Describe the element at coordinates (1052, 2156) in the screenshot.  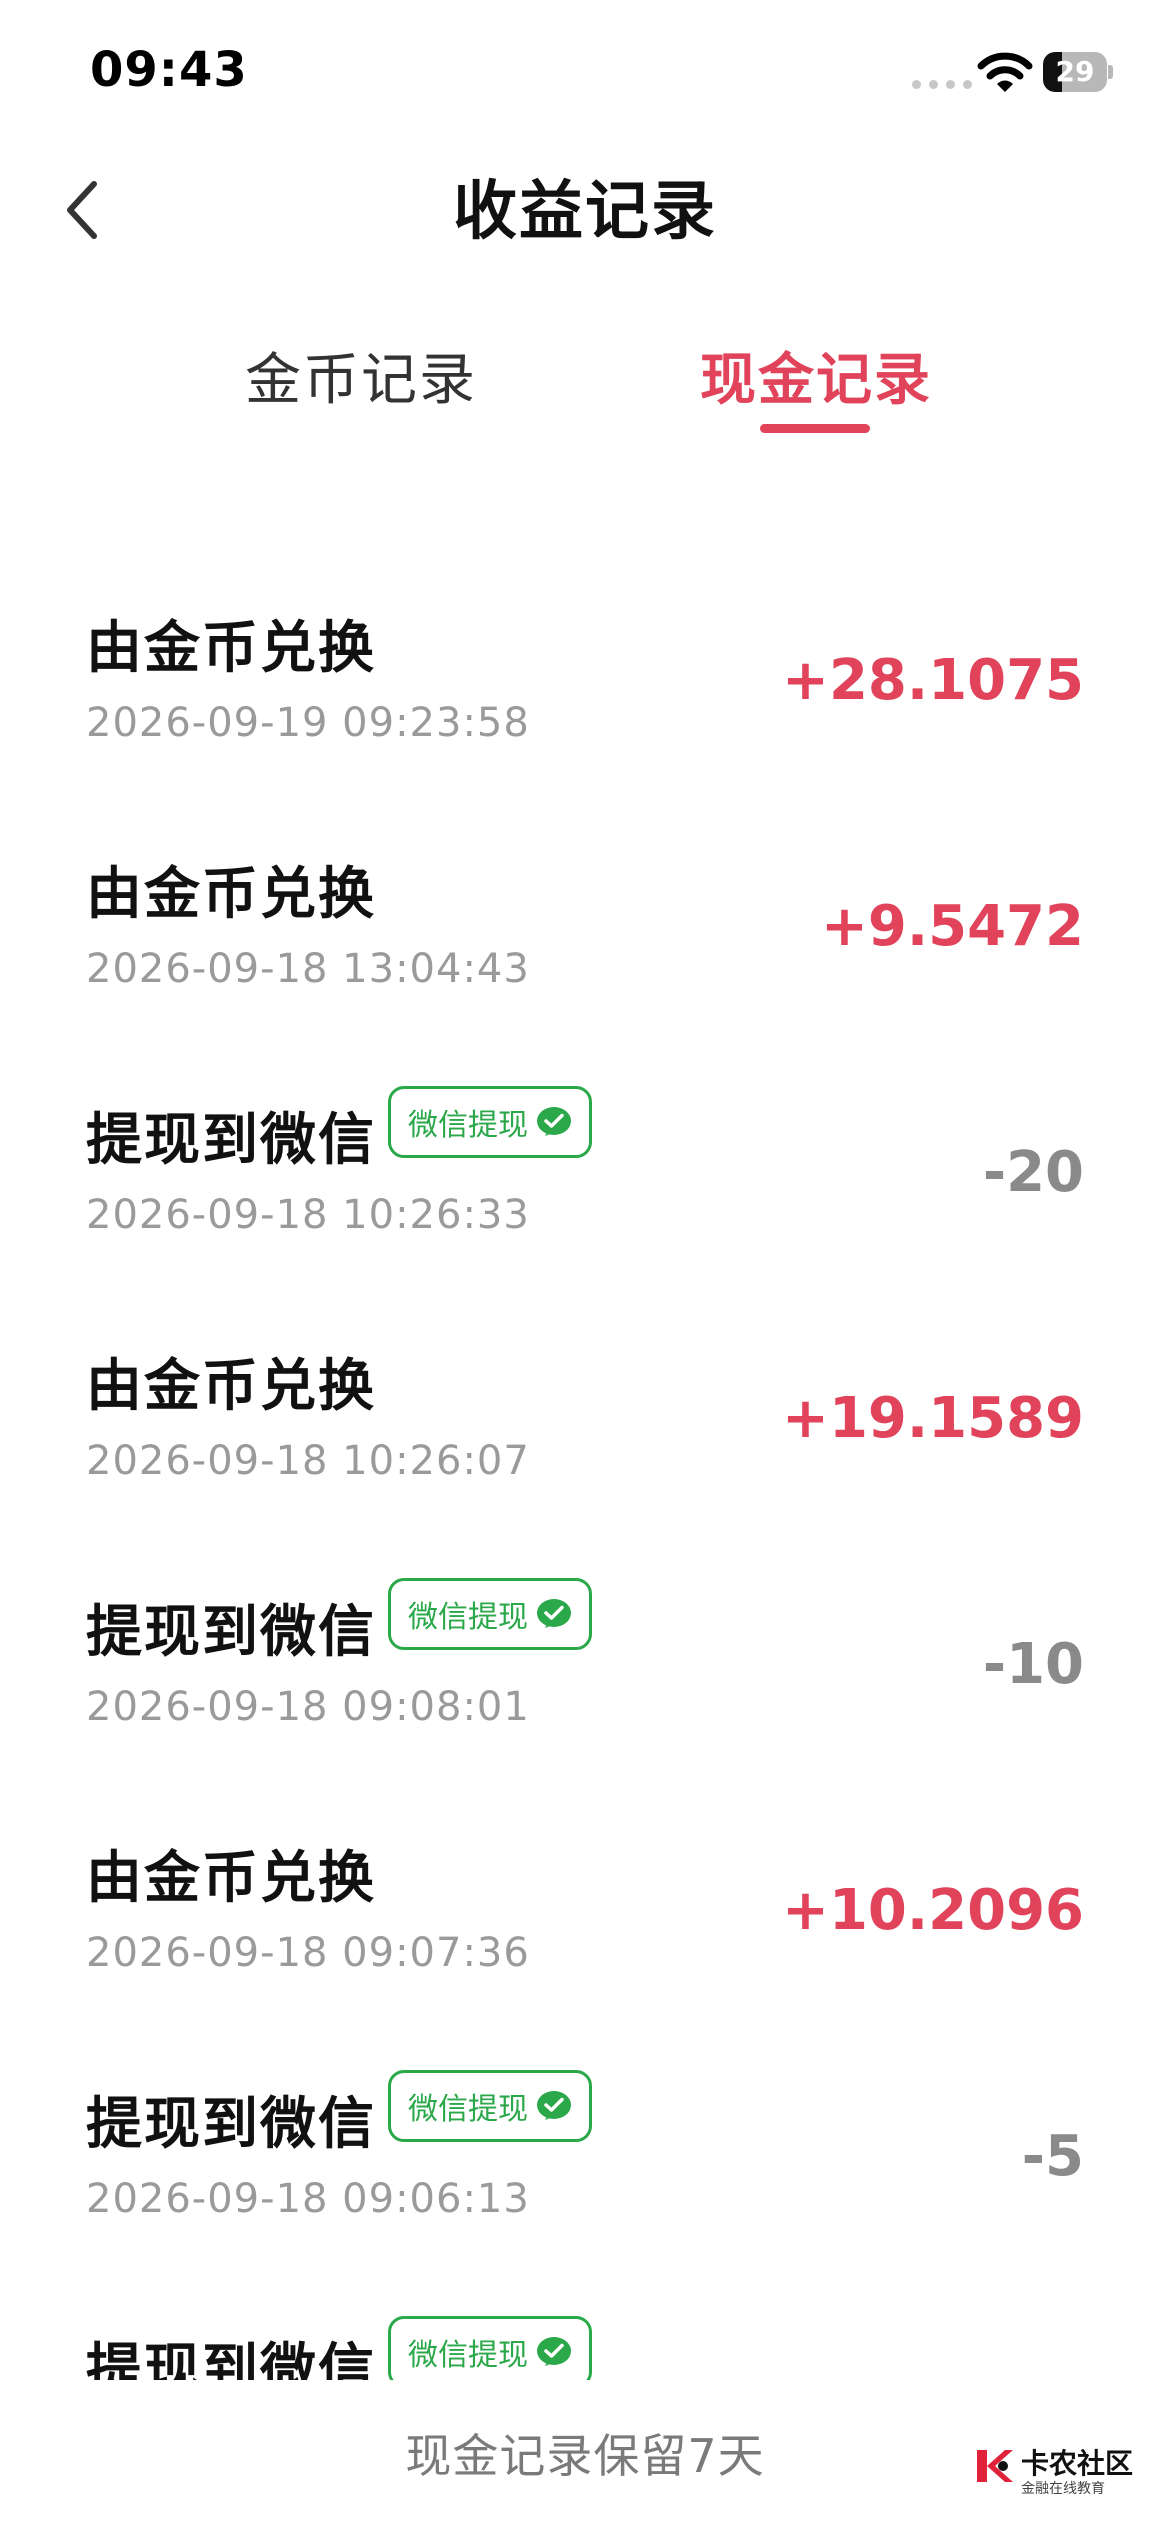
I see `record-amount: -5` at that location.